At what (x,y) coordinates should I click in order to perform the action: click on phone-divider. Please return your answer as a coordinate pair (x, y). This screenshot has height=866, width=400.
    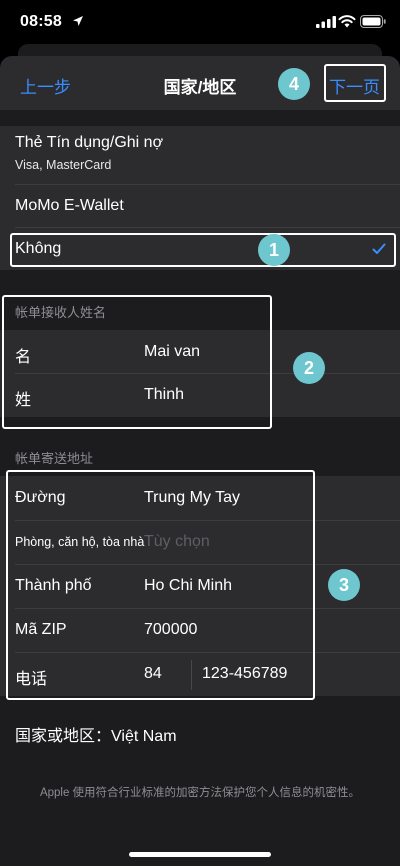
    Looking at the image, I should click on (191, 675).